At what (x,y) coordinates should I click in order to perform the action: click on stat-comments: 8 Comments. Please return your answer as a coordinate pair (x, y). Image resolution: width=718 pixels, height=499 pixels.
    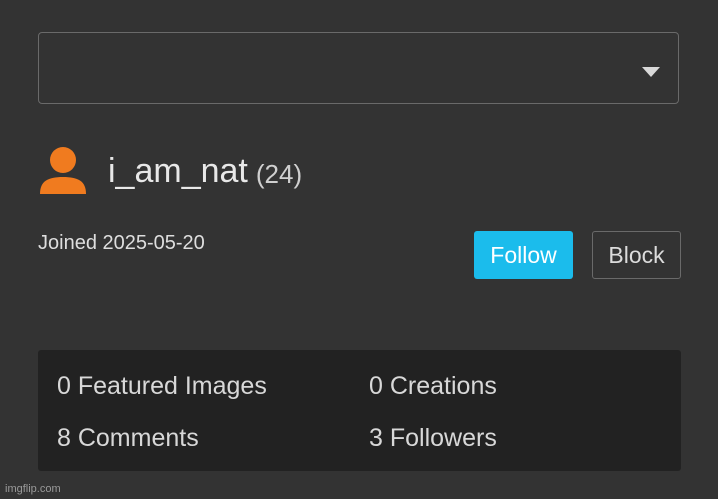
    Looking at the image, I should click on (128, 438).